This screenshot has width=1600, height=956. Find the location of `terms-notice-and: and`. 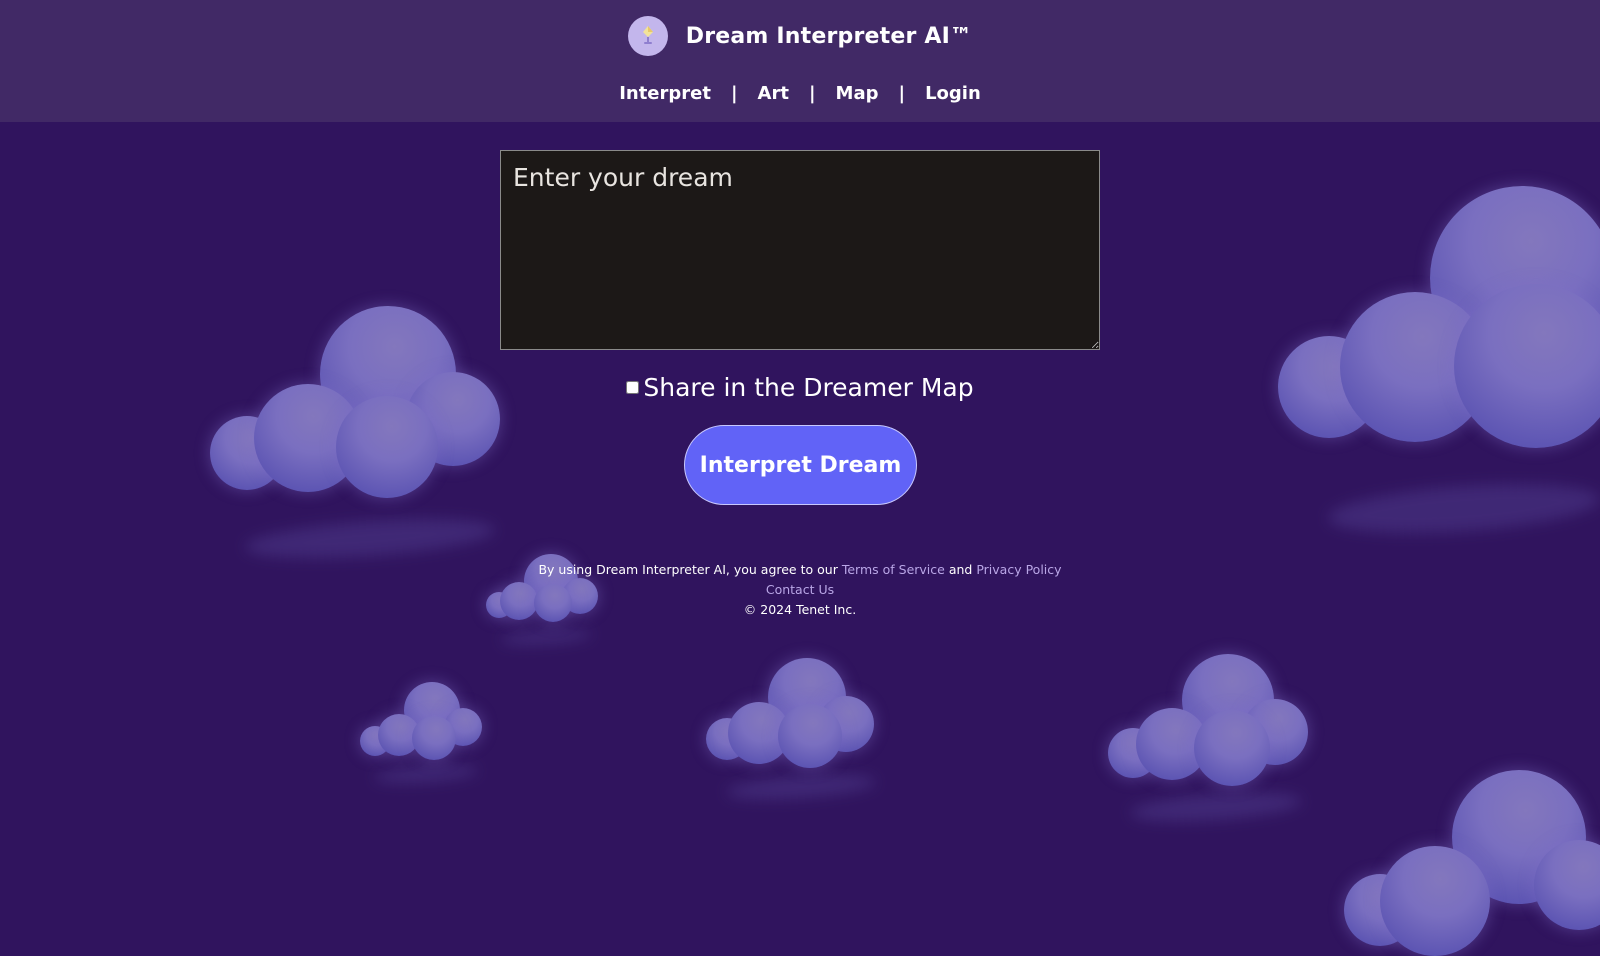

terms-notice-and: and is located at coordinates (960, 569).